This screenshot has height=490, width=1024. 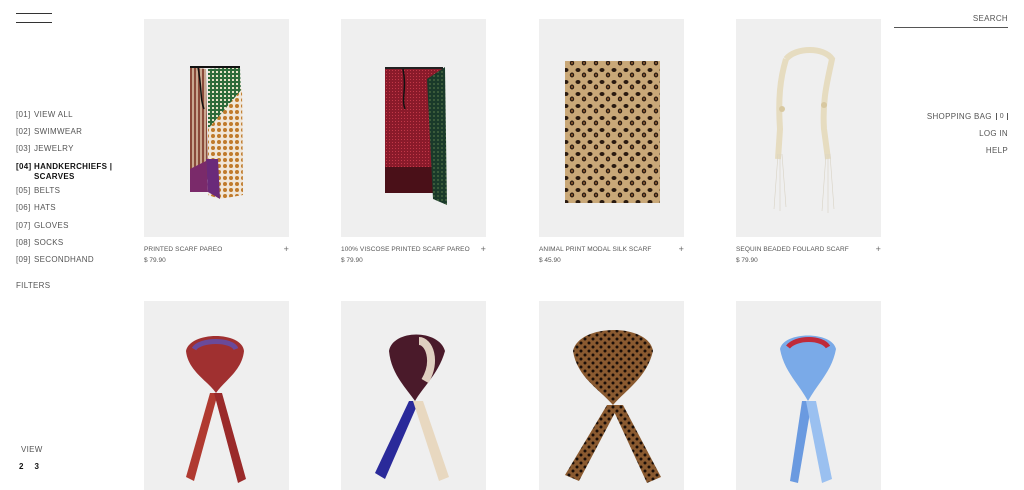 What do you see at coordinates (792, 249) in the screenshot?
I see `product-name: SEQUIN BEADED FOULARD SCARF` at bounding box center [792, 249].